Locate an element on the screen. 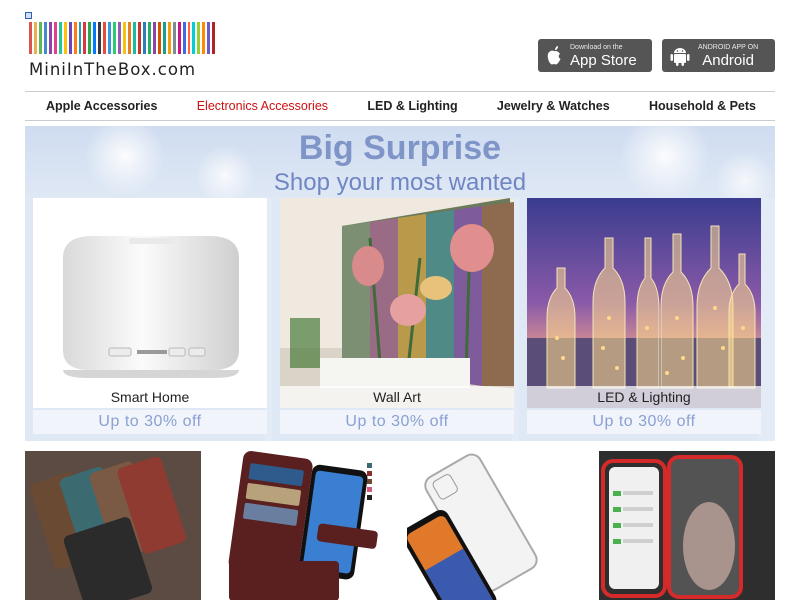 The image size is (800, 600). category-card-smart-home: Smart Home Up to 30% off is located at coordinates (146, 319).